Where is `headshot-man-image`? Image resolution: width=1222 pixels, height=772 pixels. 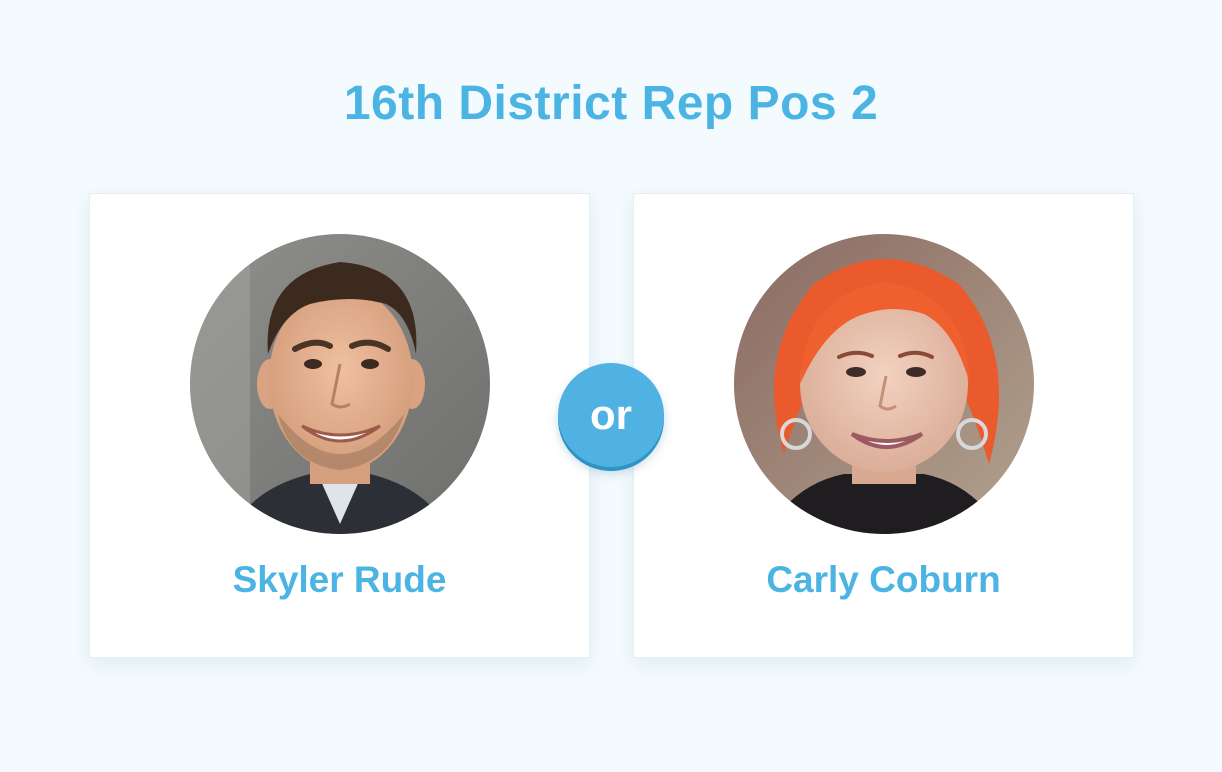 headshot-man-image is located at coordinates (340, 384).